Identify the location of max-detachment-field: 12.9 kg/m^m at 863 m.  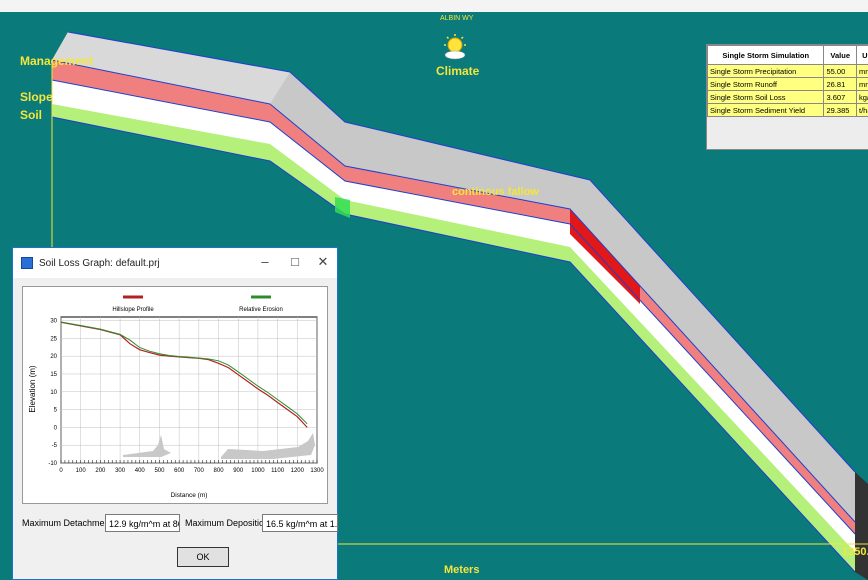
(142, 523).